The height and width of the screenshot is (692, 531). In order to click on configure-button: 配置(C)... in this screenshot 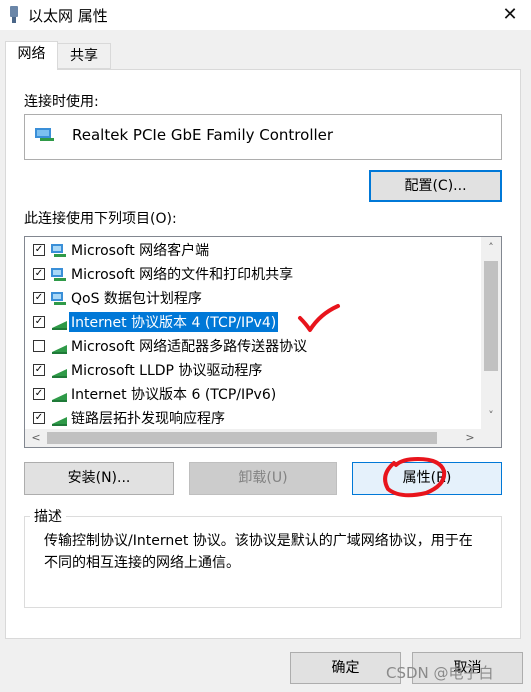, I will do `click(435, 186)`.